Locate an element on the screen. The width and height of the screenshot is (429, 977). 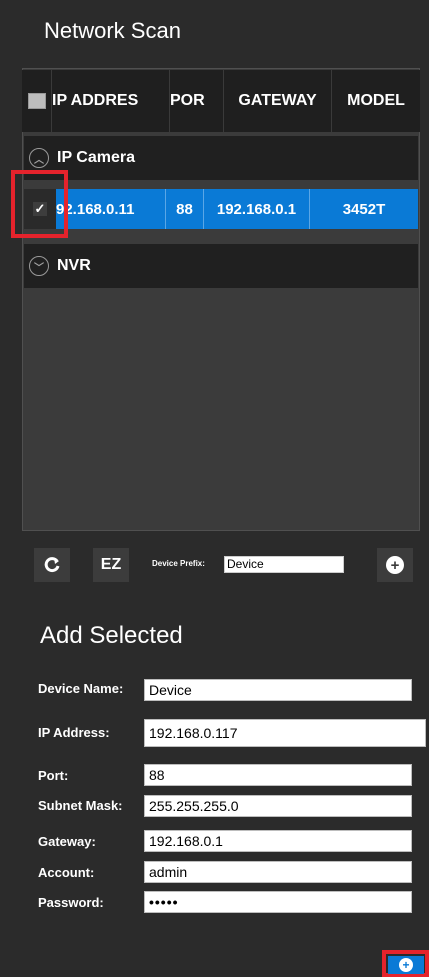
ez-button: EZ is located at coordinates (111, 565).